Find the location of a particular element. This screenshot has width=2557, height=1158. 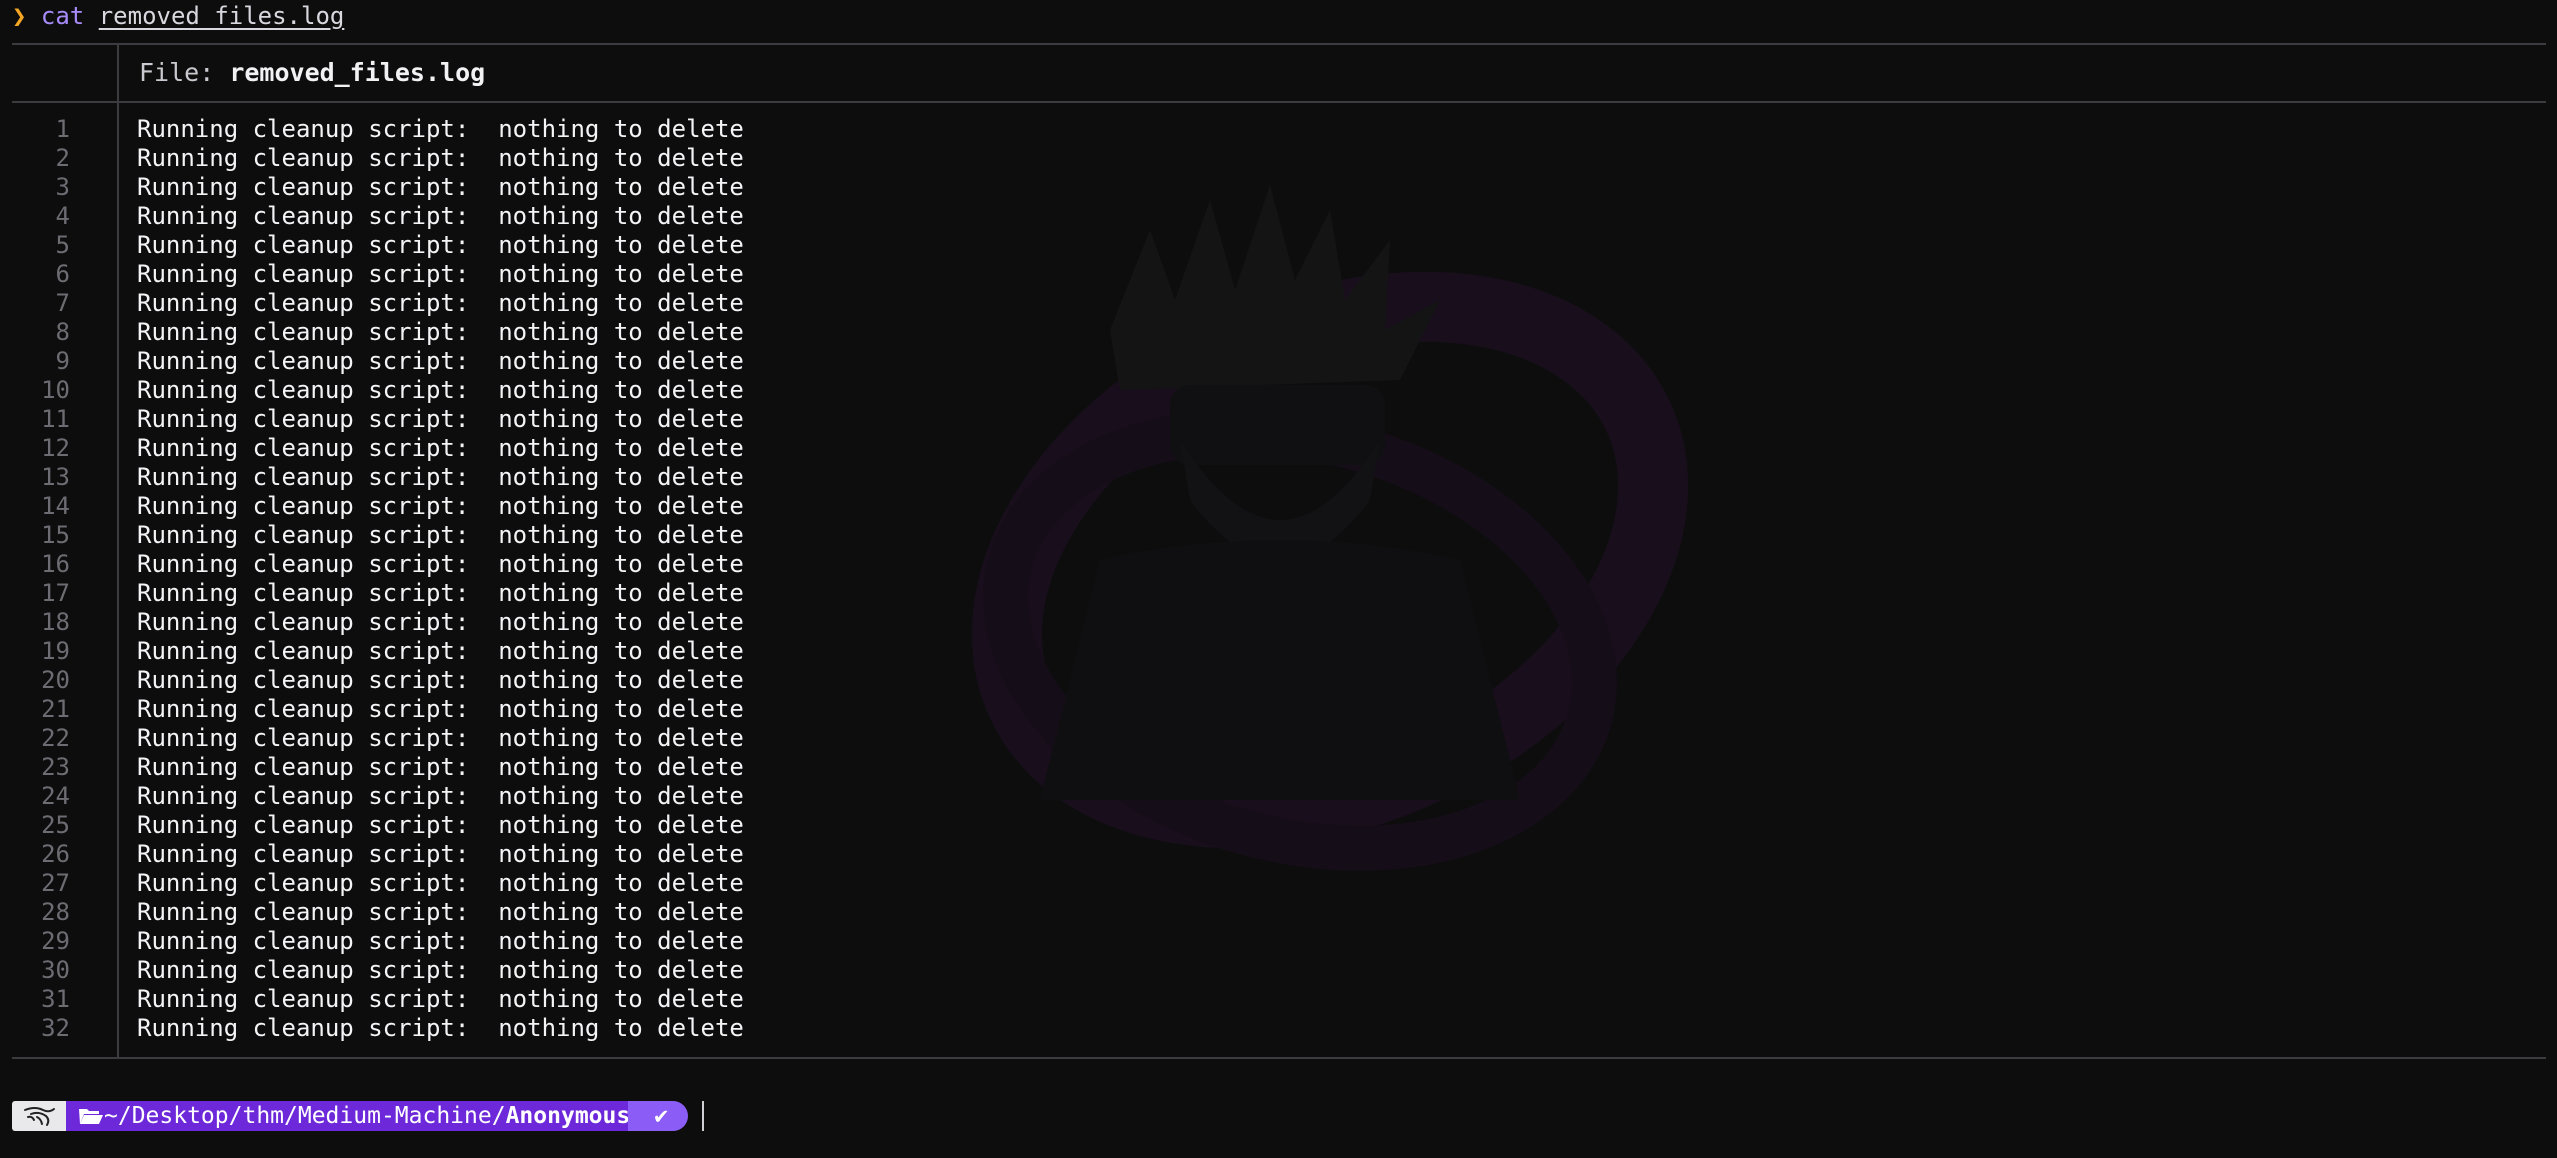

os-segment is located at coordinates (40, 1116).